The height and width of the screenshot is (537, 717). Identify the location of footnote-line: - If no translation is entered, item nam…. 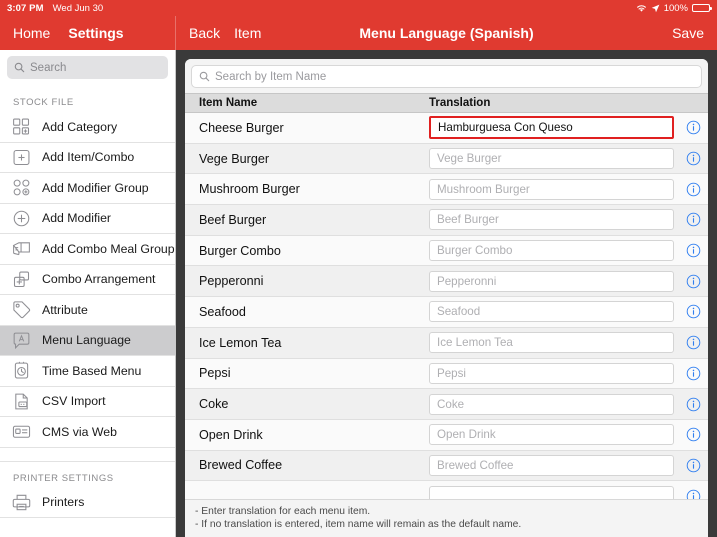
(358, 524).